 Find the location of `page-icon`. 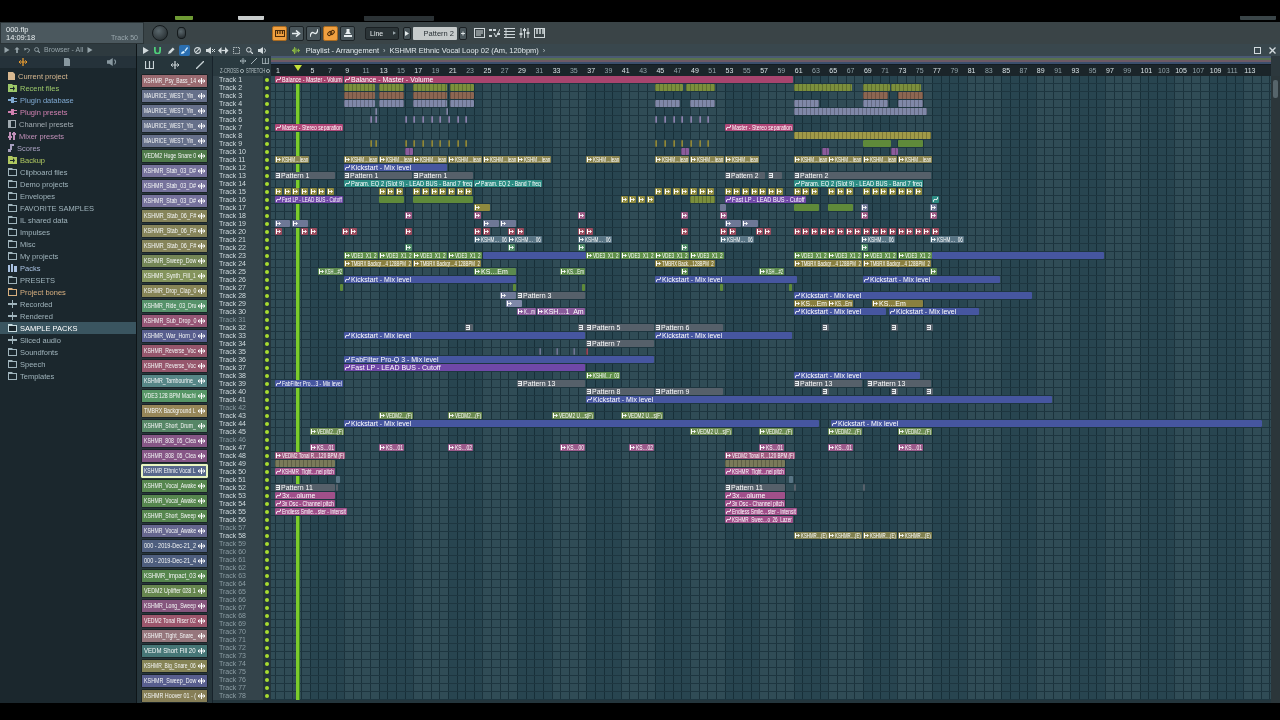

page-icon is located at coordinates (66, 62).